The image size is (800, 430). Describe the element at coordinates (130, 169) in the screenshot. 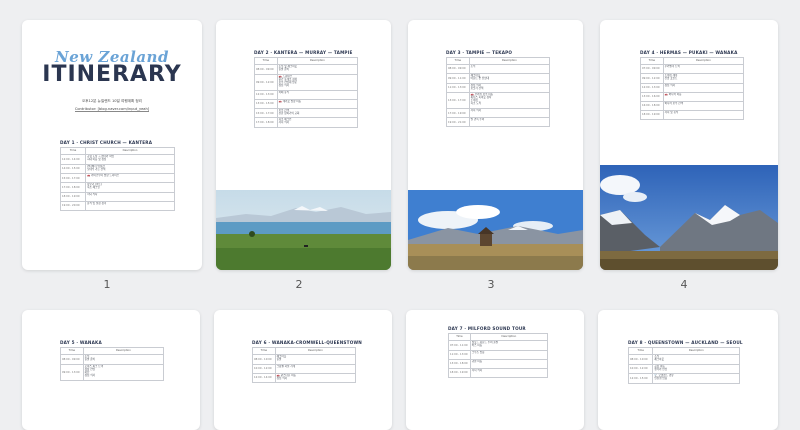

I see `description-cell: 캔터베리 박물관 보태닉 가든 산책` at that location.